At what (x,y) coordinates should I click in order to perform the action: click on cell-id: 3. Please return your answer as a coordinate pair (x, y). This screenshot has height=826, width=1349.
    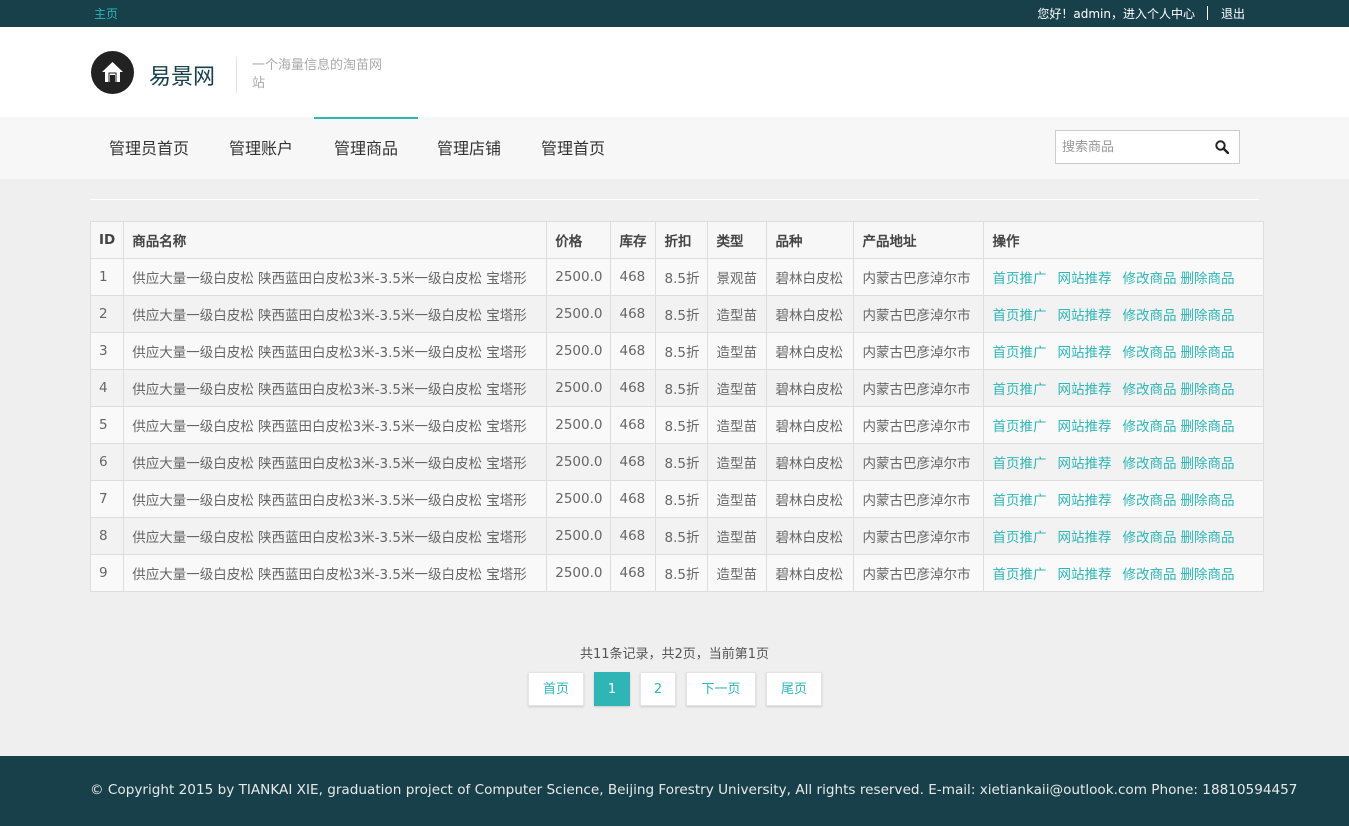
    Looking at the image, I should click on (107, 351).